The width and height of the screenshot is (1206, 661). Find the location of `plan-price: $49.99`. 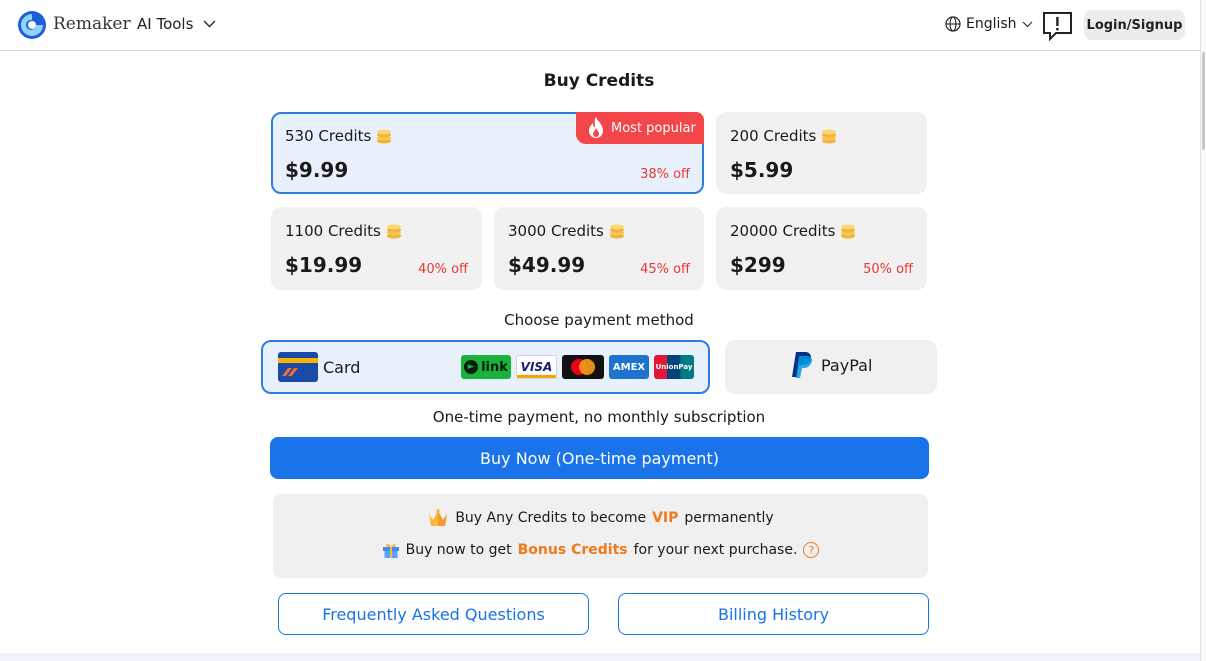

plan-price: $49.99 is located at coordinates (547, 265).